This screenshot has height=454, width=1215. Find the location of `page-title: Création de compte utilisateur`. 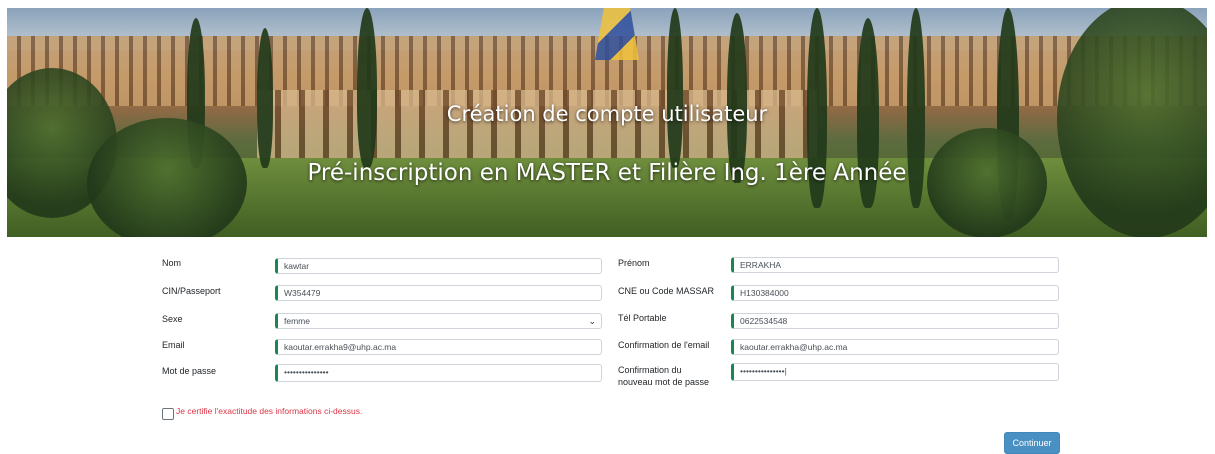

page-title: Création de compte utilisateur is located at coordinates (607, 114).